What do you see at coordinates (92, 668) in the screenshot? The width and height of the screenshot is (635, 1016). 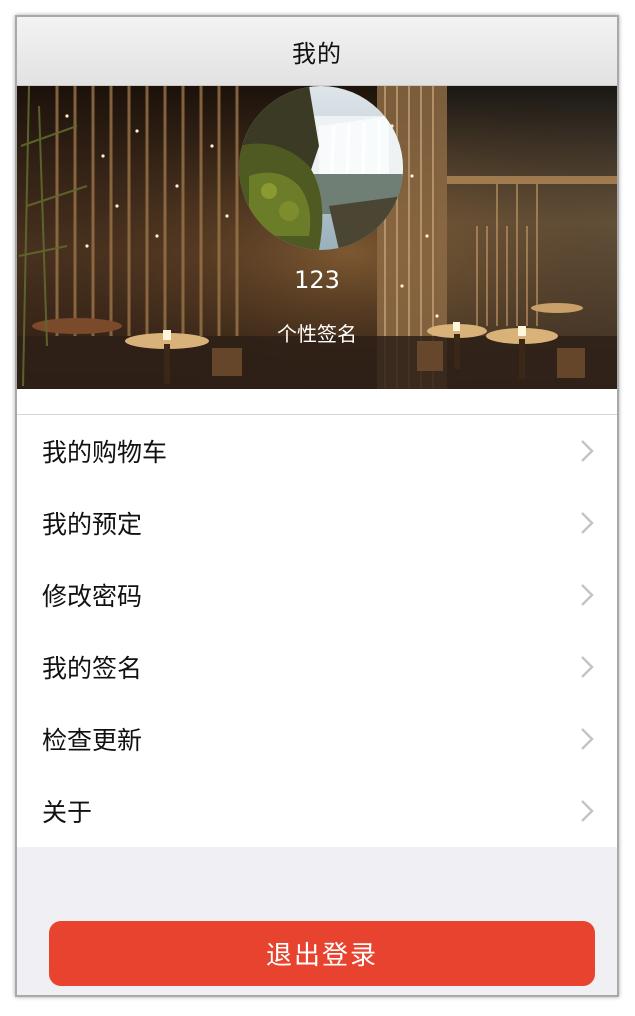 I see `menu-item-label: 我的签名` at bounding box center [92, 668].